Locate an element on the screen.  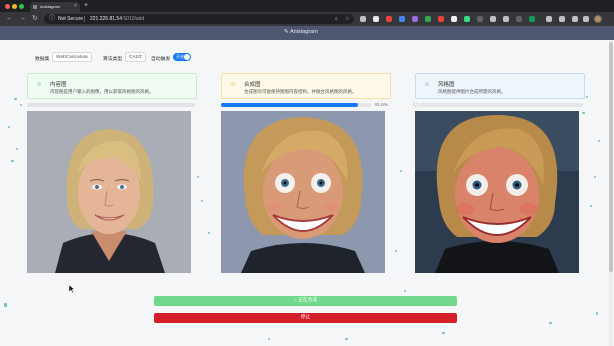
tab-close-icon: × is located at coordinates (75, 6).